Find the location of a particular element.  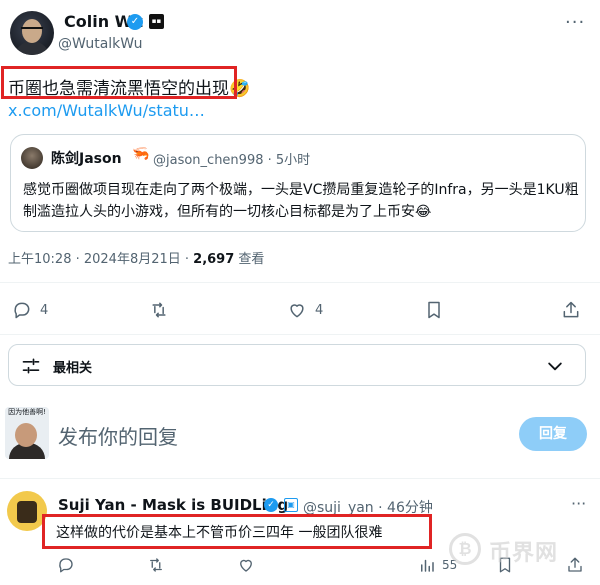

affiliate-badge-icon: ▪▪ is located at coordinates (156, 21).